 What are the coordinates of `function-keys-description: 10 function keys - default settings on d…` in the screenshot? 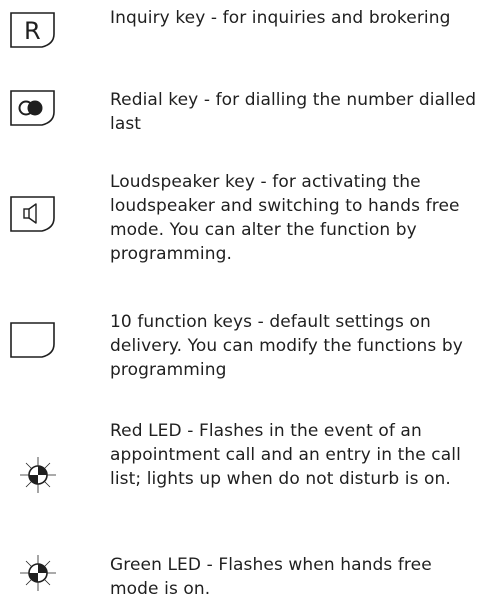 It's located at (286, 346).